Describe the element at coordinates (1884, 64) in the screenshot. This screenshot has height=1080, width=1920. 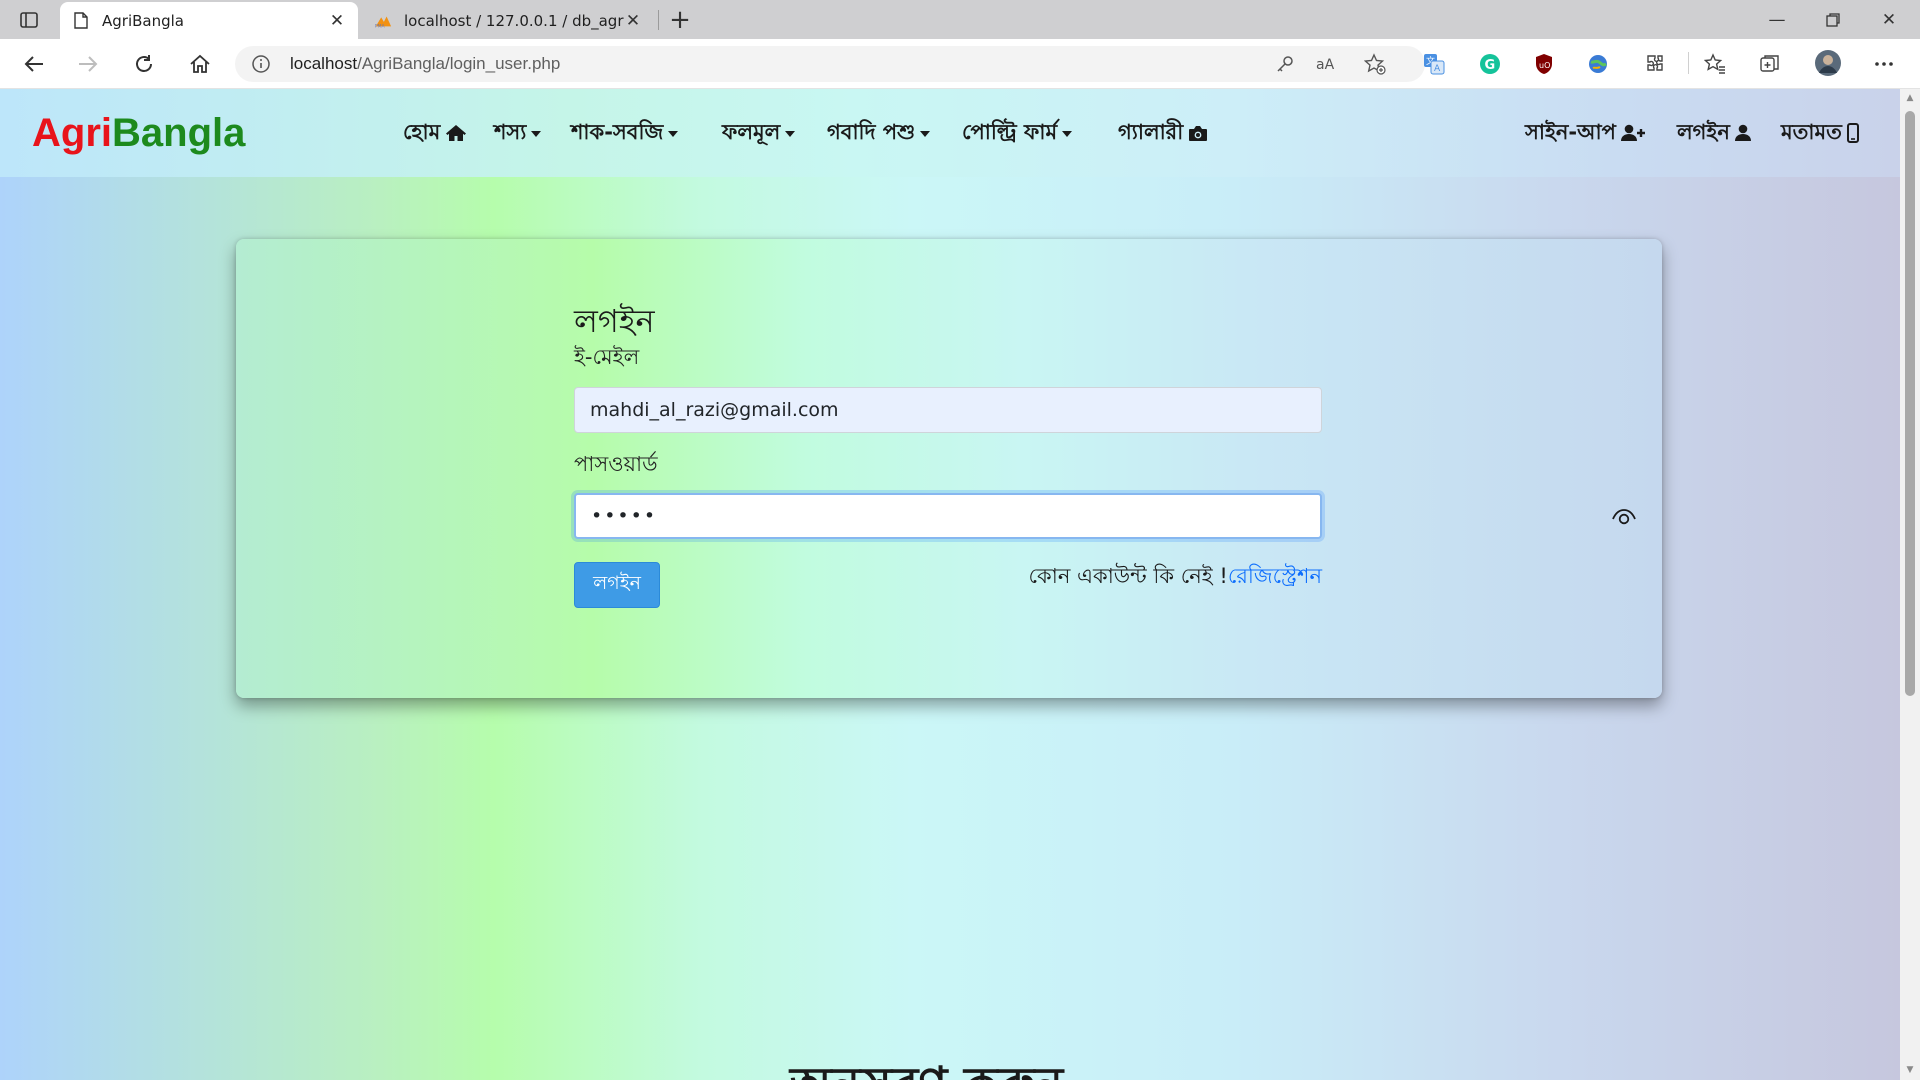
I see `more-options-icon` at that location.